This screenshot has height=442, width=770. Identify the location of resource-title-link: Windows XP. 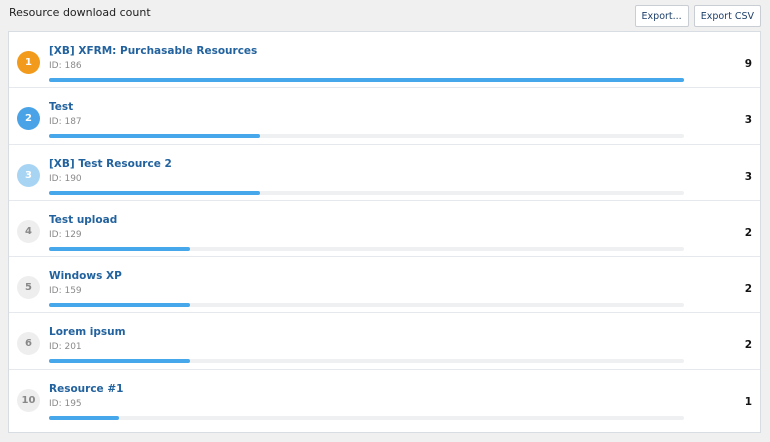
(85, 276).